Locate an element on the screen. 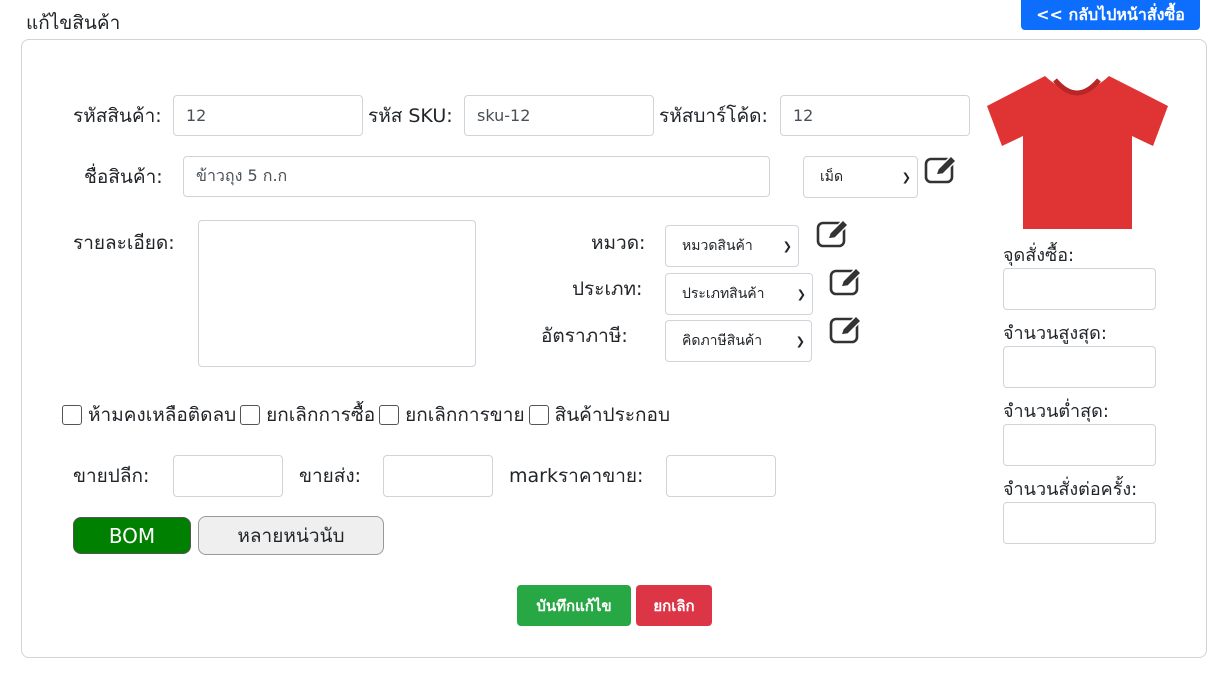  multi-unit-button: หลายหน่วนับ is located at coordinates (291, 535).